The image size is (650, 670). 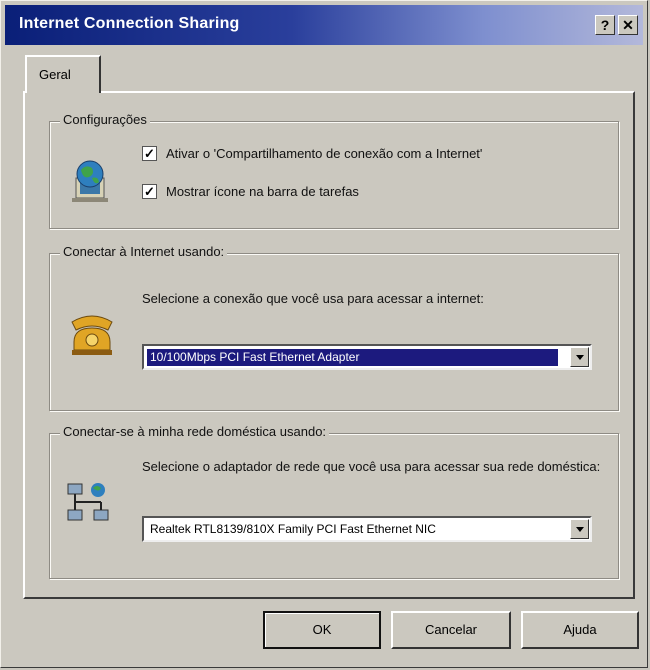 What do you see at coordinates (352, 357) in the screenshot?
I see `internet-selected-value: 10/100Mbps PCI Fast Ethernet Adapter` at bounding box center [352, 357].